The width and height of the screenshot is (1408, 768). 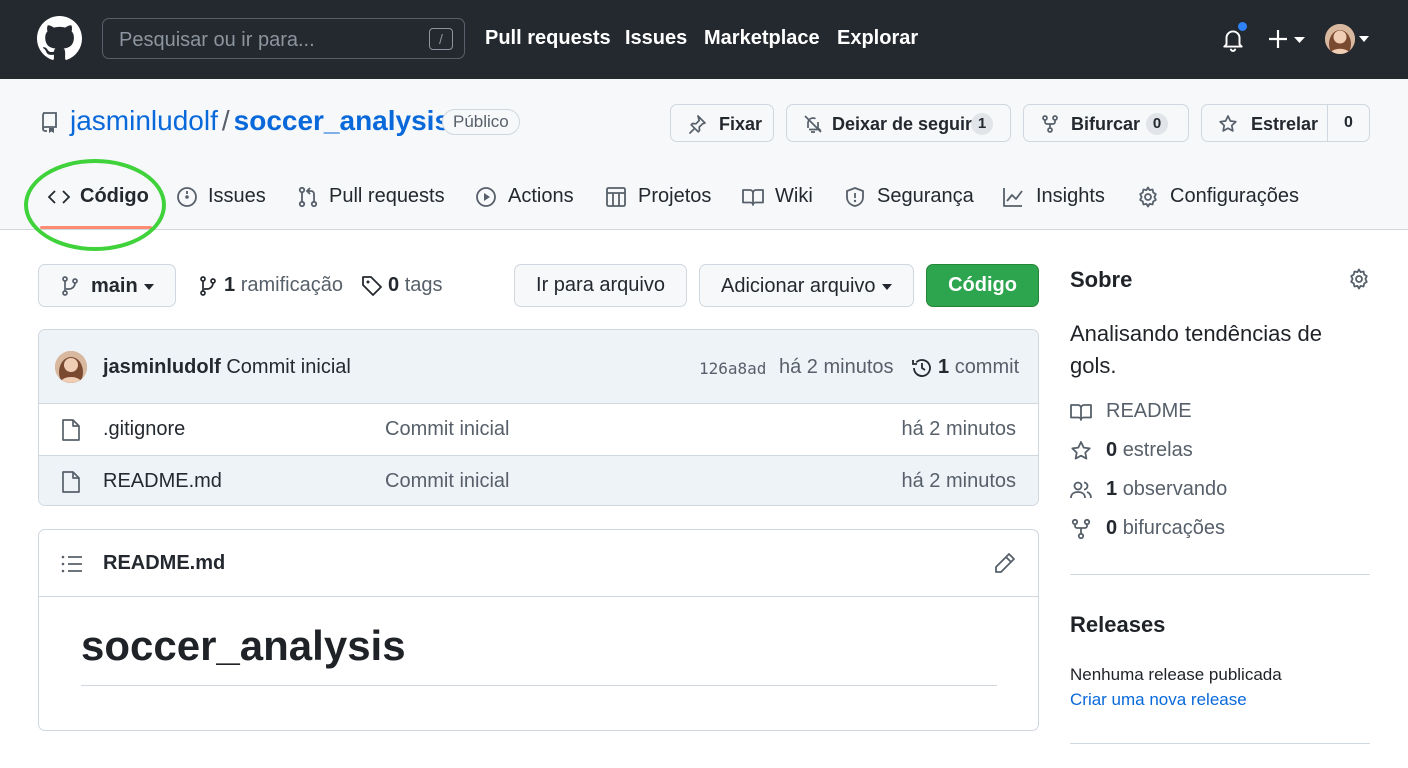 What do you see at coordinates (987, 367) in the screenshot?
I see `commits-label: commit` at bounding box center [987, 367].